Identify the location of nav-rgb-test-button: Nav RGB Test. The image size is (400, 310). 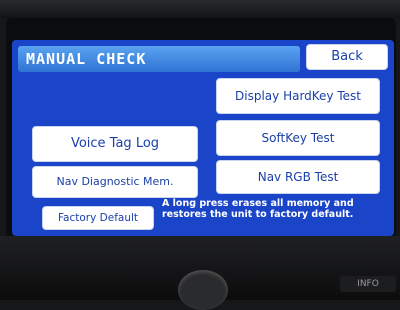
(298, 177).